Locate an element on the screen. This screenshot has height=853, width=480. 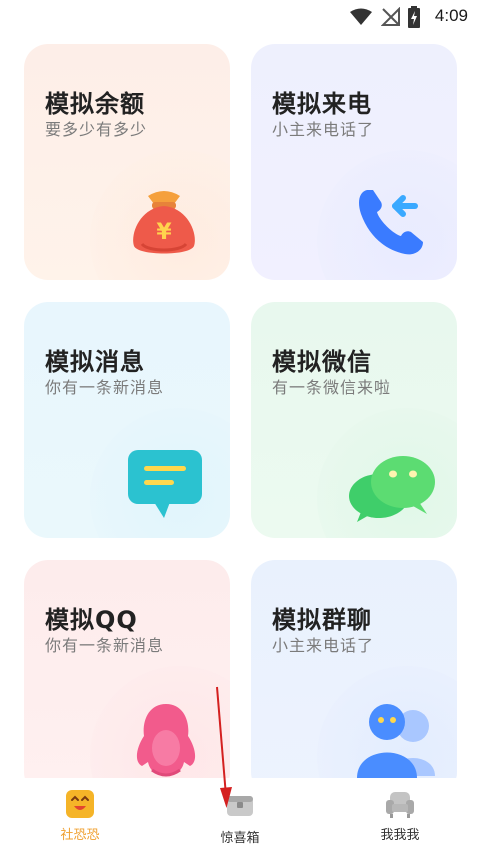
wifi-icon is located at coordinates (361, 16).